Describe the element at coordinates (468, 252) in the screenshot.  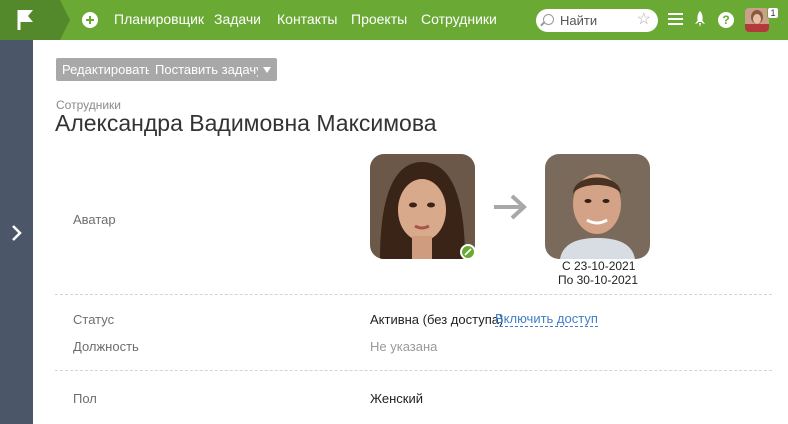
I see `edit-icon` at that location.